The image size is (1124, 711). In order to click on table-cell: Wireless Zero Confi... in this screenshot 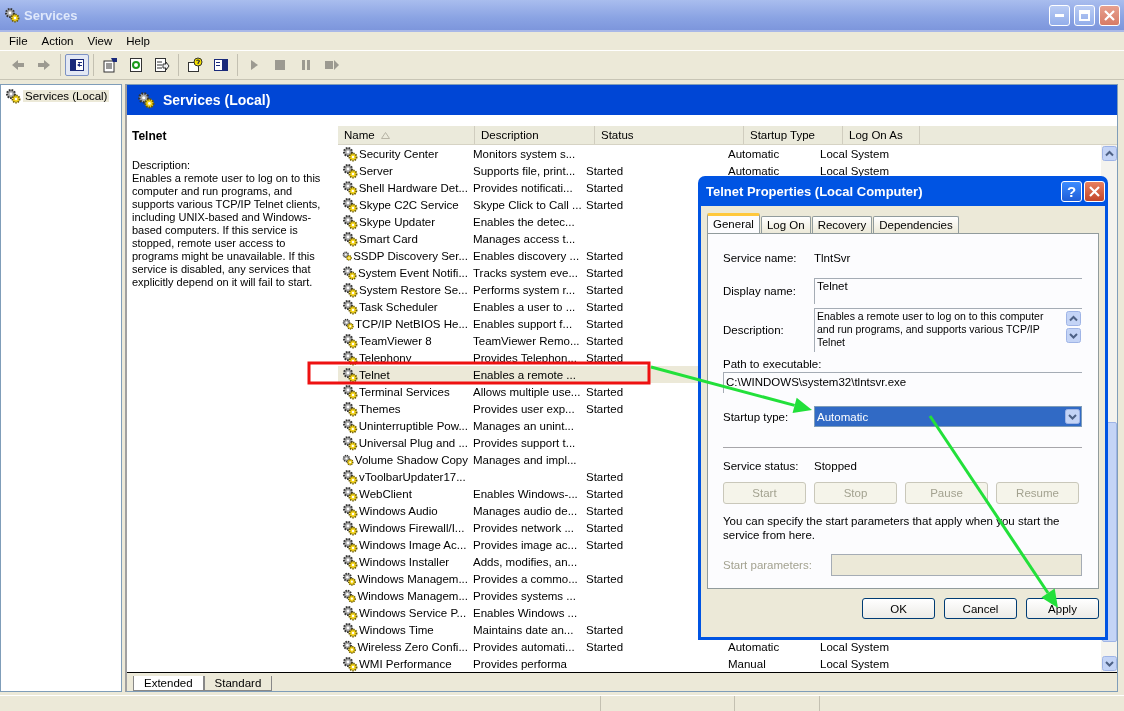, I will do `click(412, 646)`.